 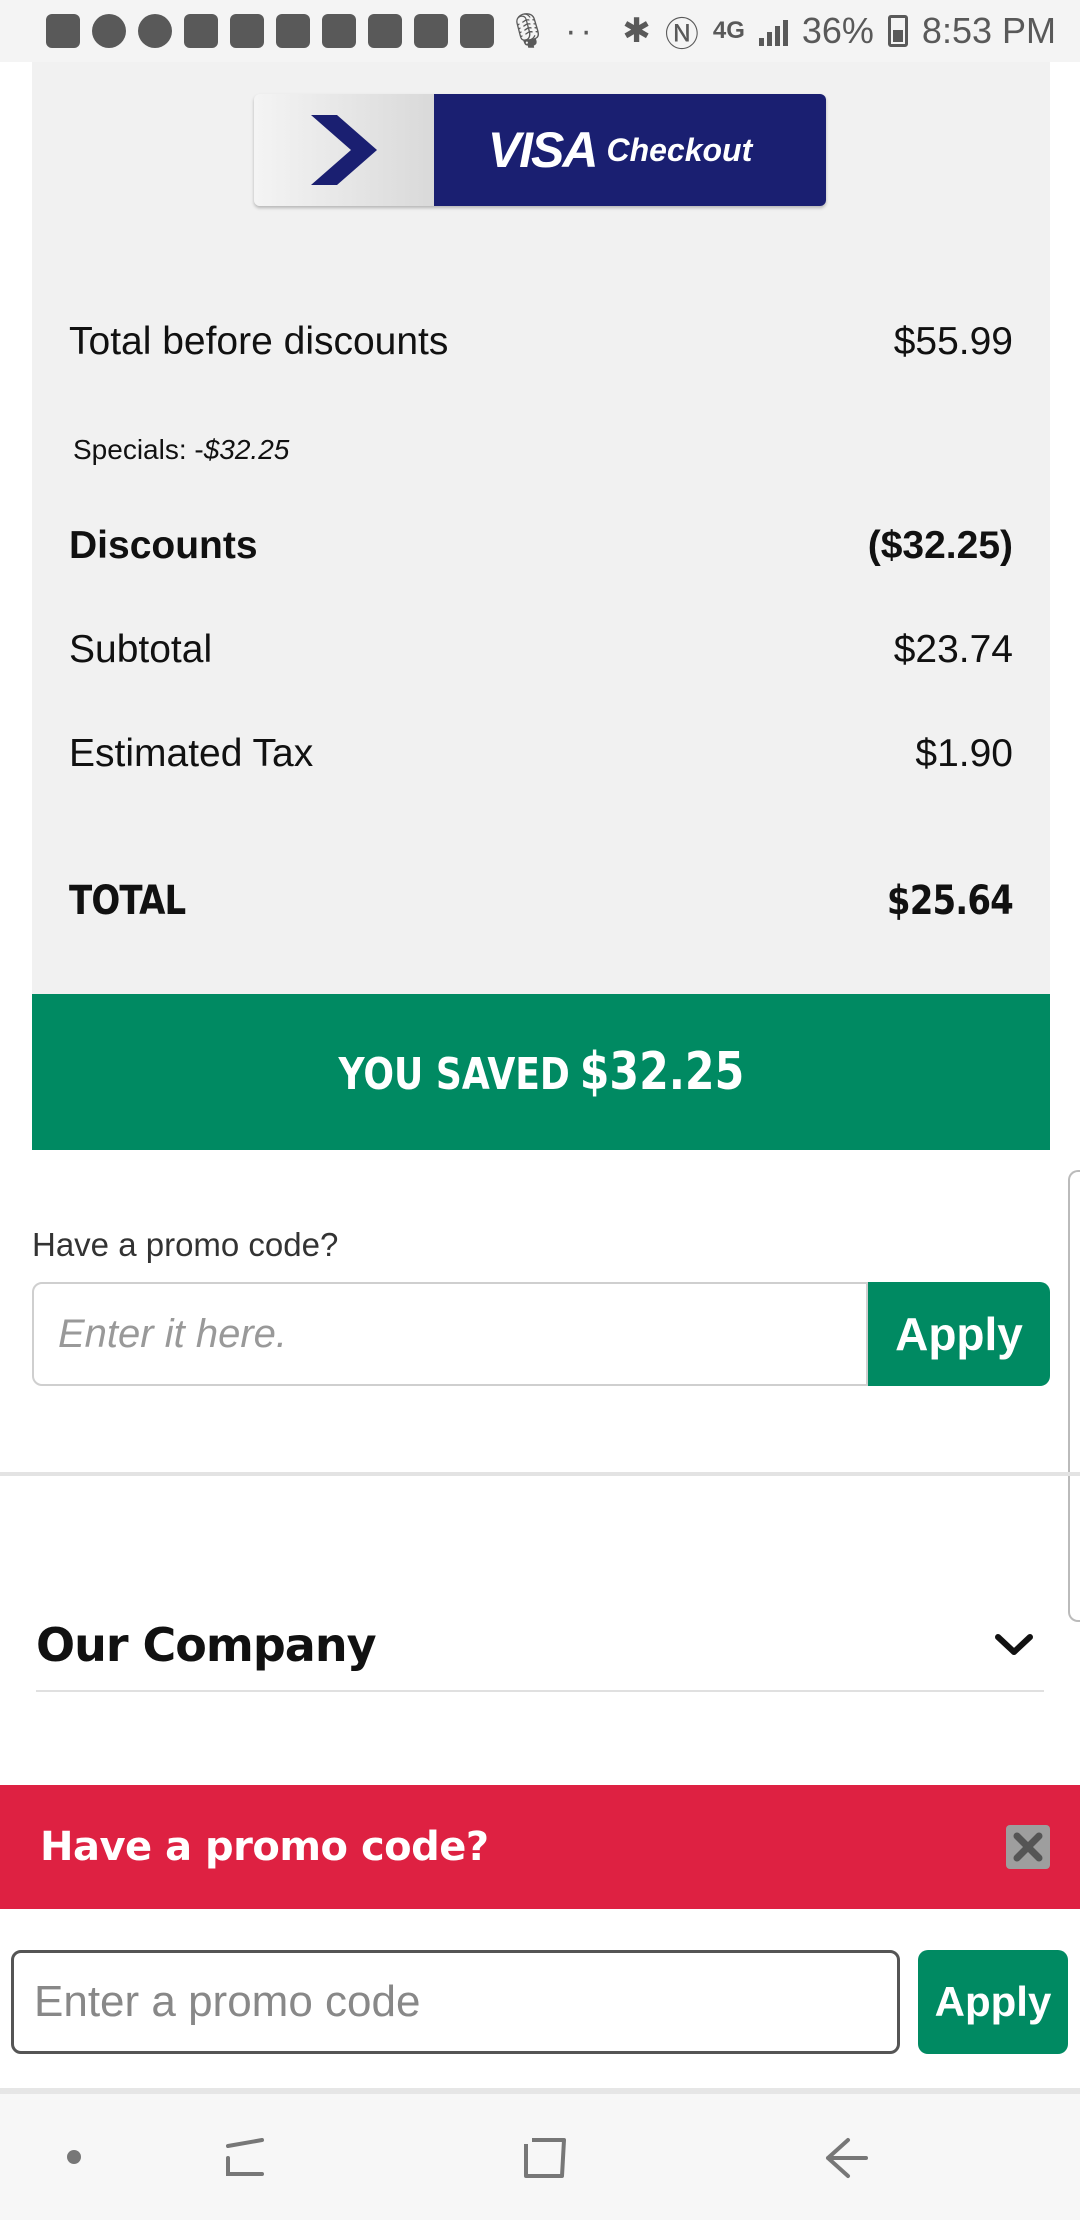 I want to click on visa-logo: VISA, so click(x=543, y=150).